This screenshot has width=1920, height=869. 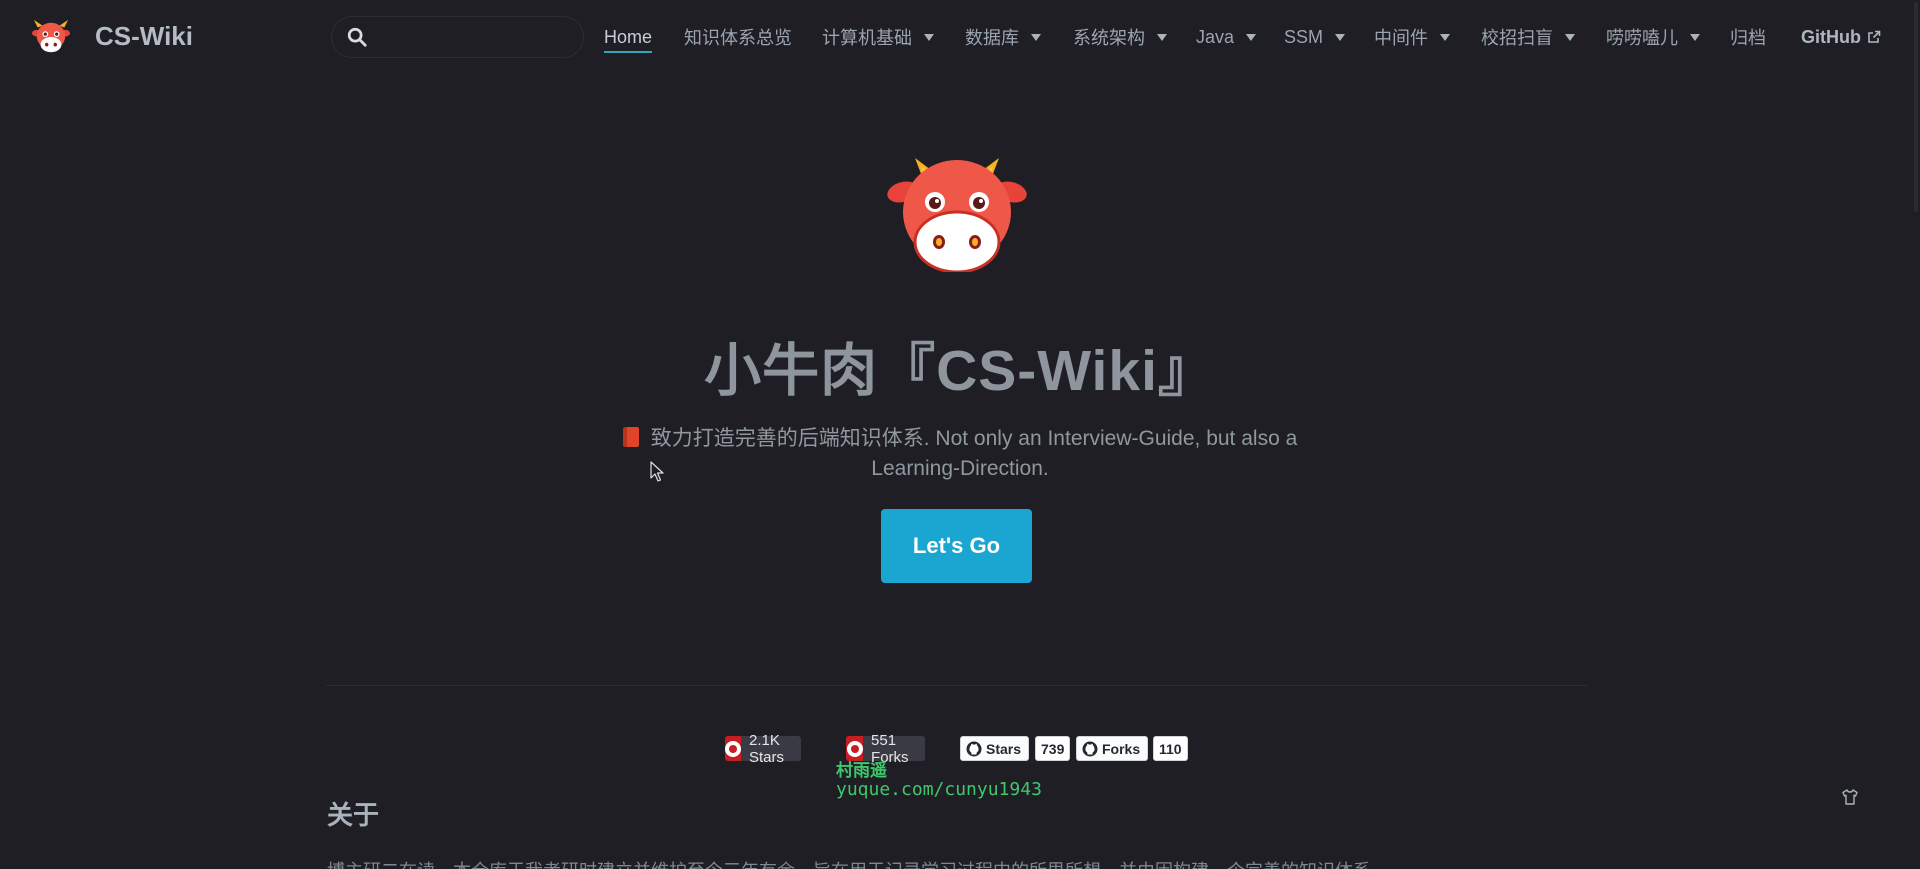 I want to click on top-navbar: CS-Wiki Home 知识体系总览 计算机基础 数据库 系统架构 Java, so click(x=960, y=37).